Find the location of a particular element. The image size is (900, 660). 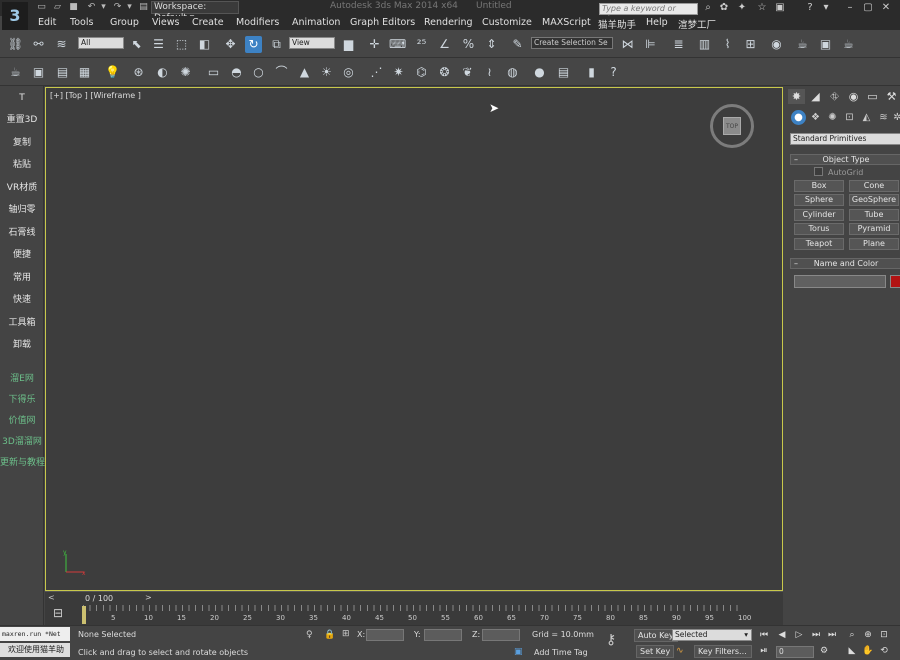

selection-filter-dropdown: All is located at coordinates (101, 43).